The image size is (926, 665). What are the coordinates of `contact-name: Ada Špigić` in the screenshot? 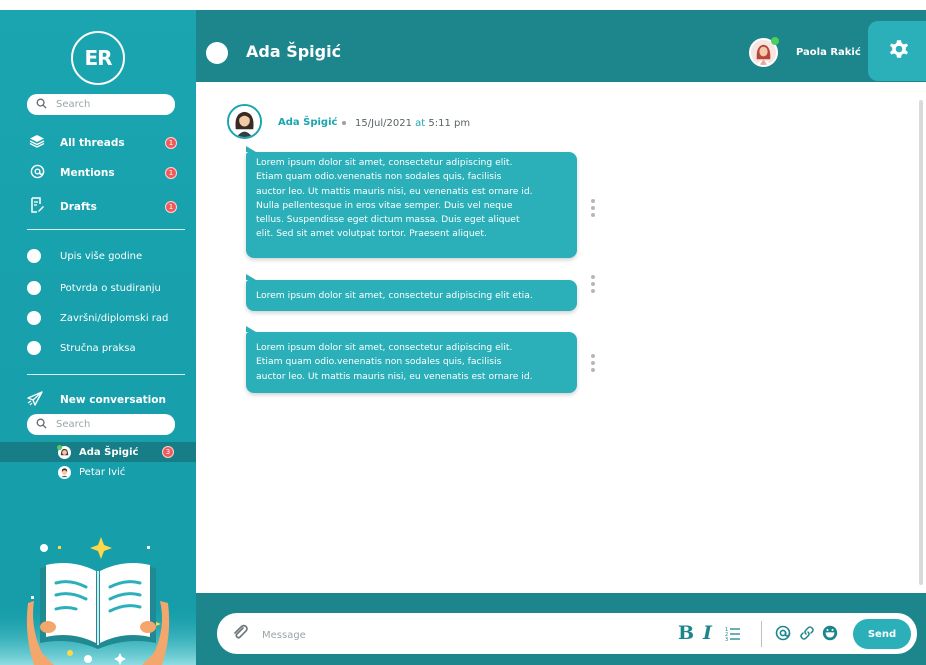 It's located at (109, 452).